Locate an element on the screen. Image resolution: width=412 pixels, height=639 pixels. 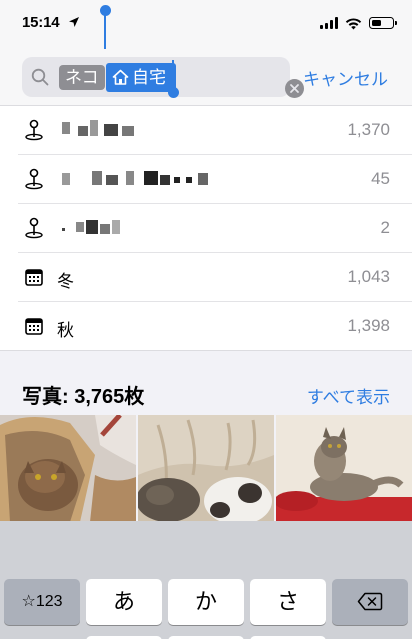
result-label: 冬 is located at coordinates (65, 281).